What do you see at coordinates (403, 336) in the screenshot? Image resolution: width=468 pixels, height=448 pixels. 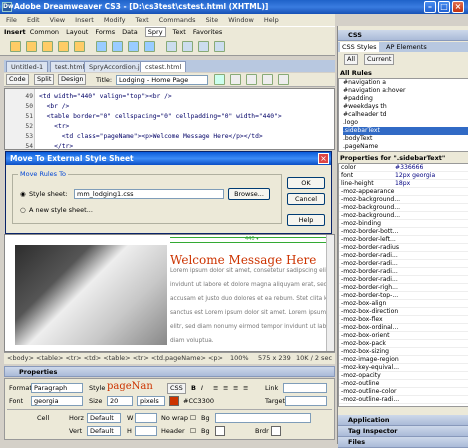 I see `css-property-row: -moz-box-orient` at bounding box center [403, 336].